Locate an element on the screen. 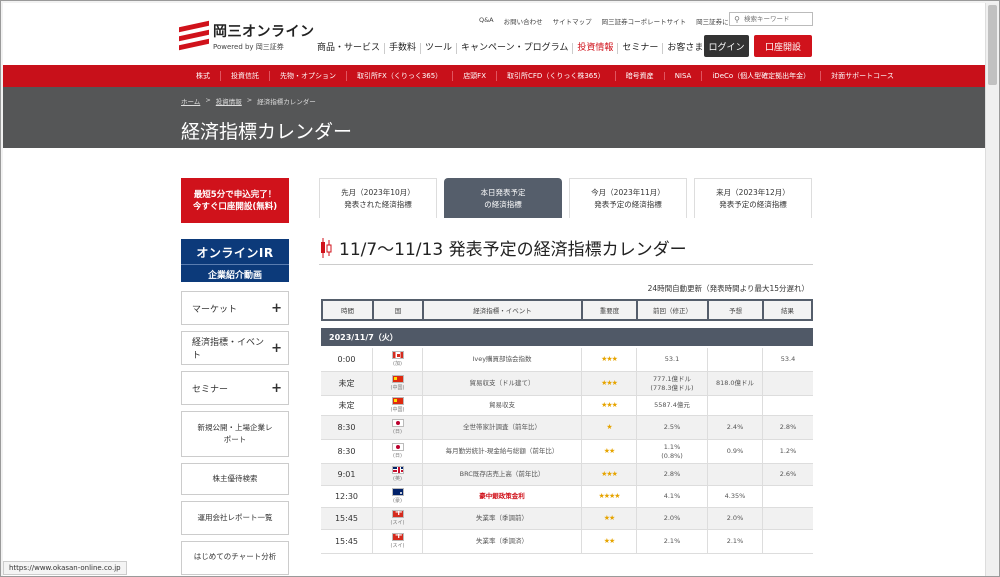  product-nav-futures: 先物・オプション is located at coordinates (307, 76).